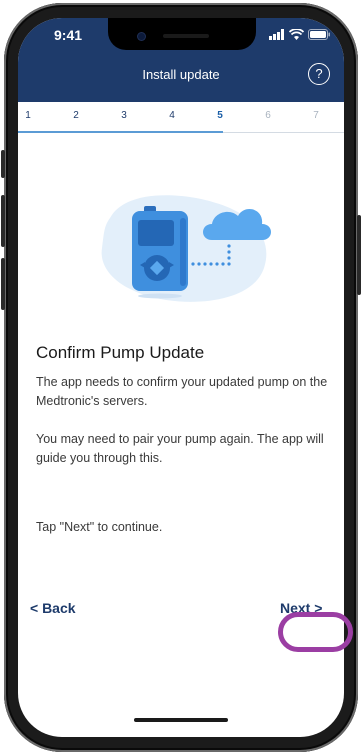 Image resolution: width=362 pixels, height=755 pixels. I want to click on notch, so click(182, 34).